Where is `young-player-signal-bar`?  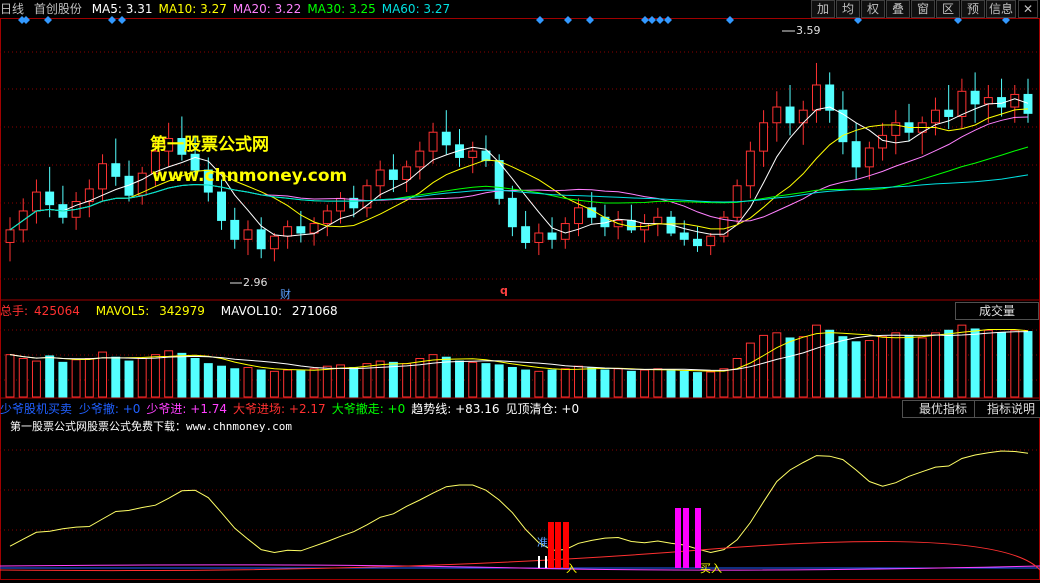
young-player-signal-bar is located at coordinates (698, 538).